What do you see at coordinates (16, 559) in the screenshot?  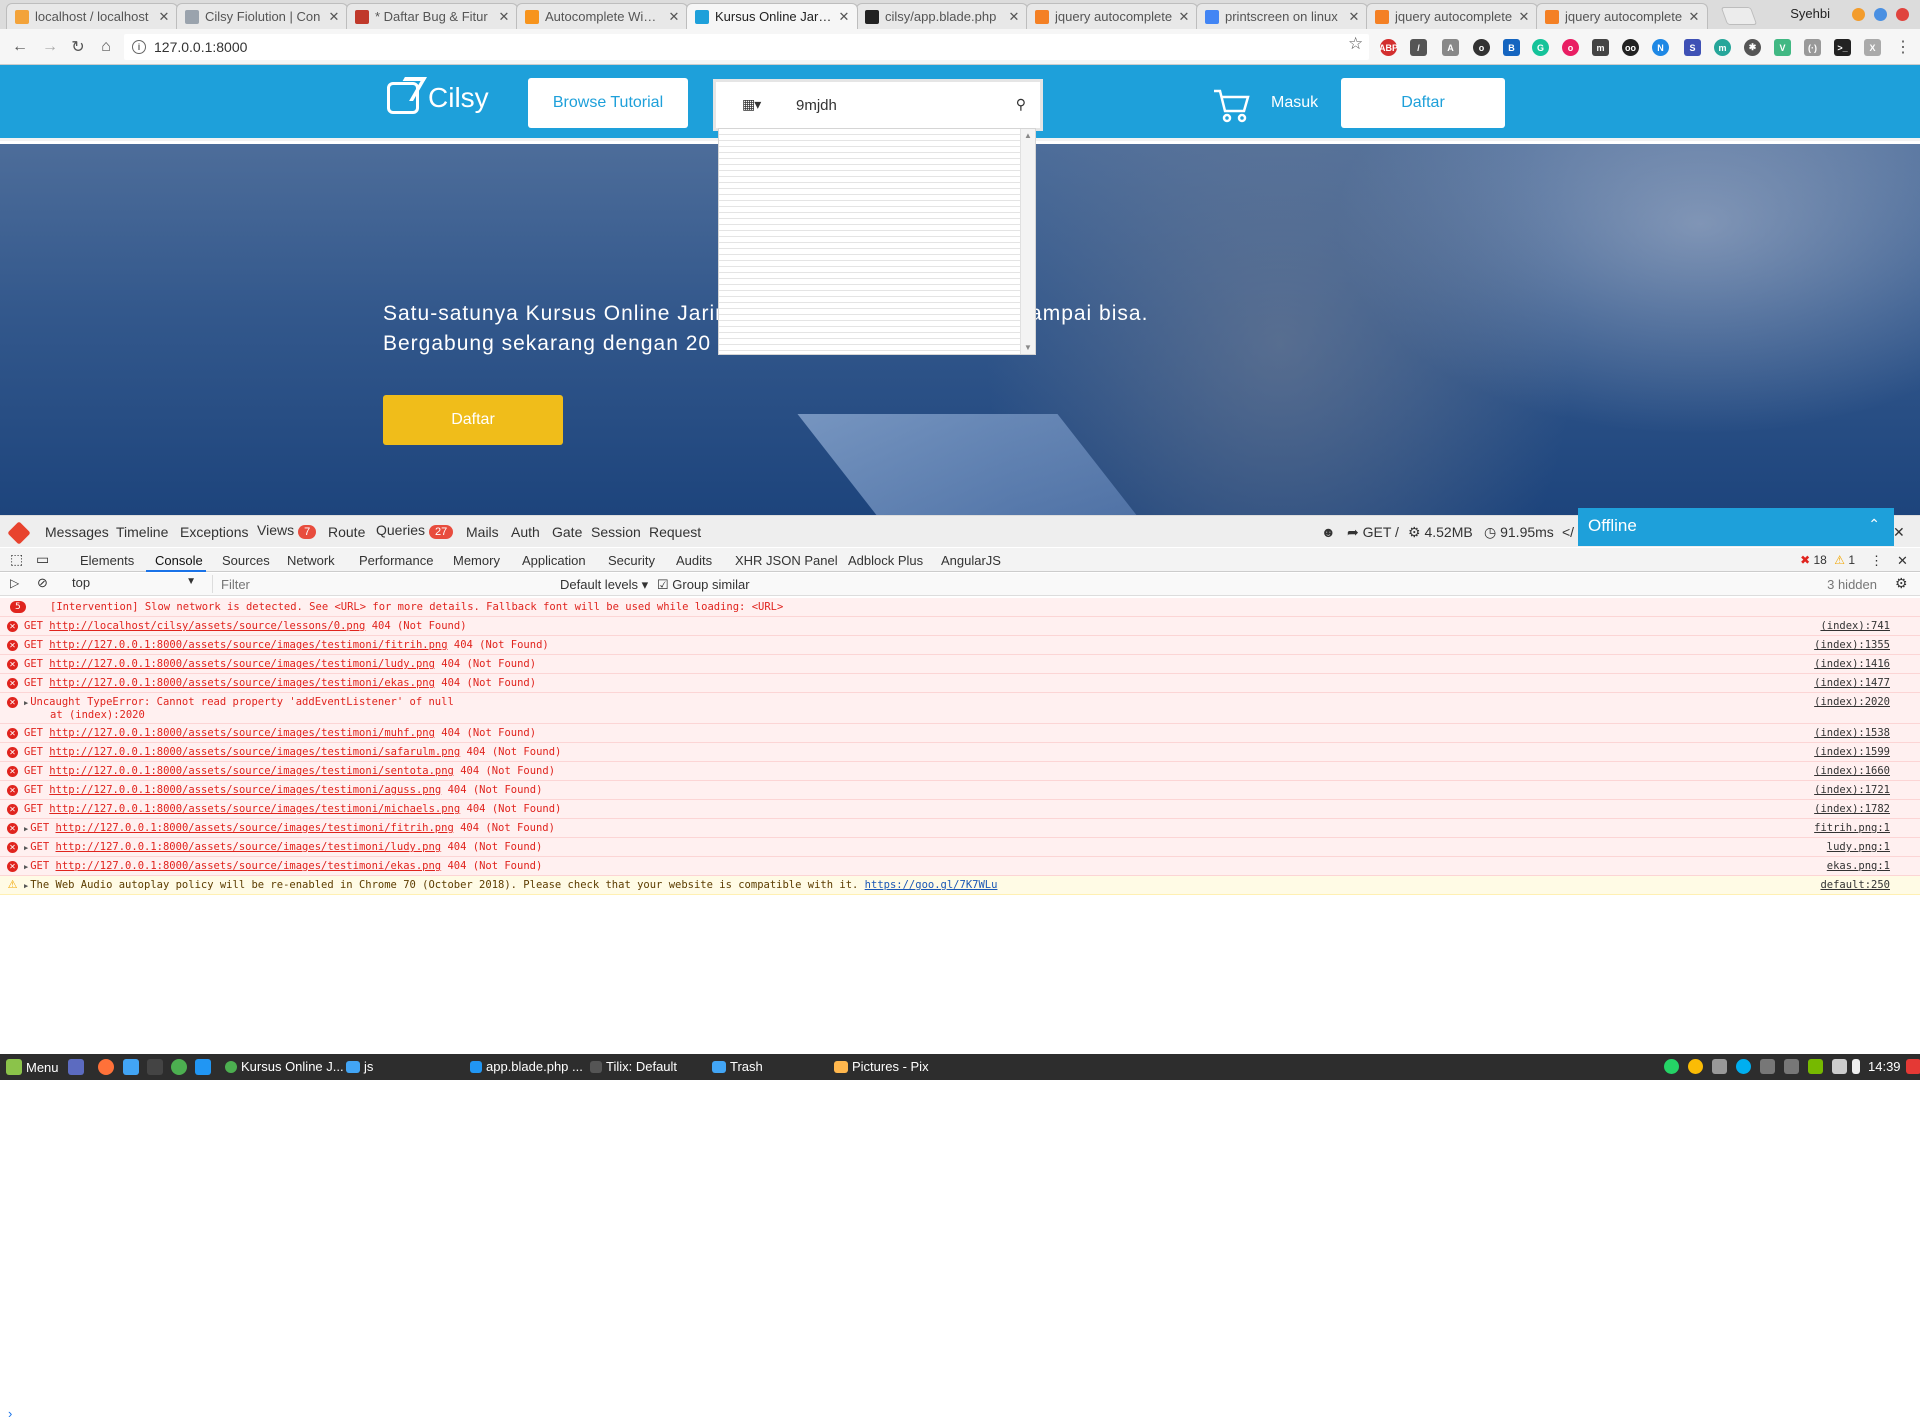 I see `inspect-icon: ⬚` at bounding box center [16, 559].